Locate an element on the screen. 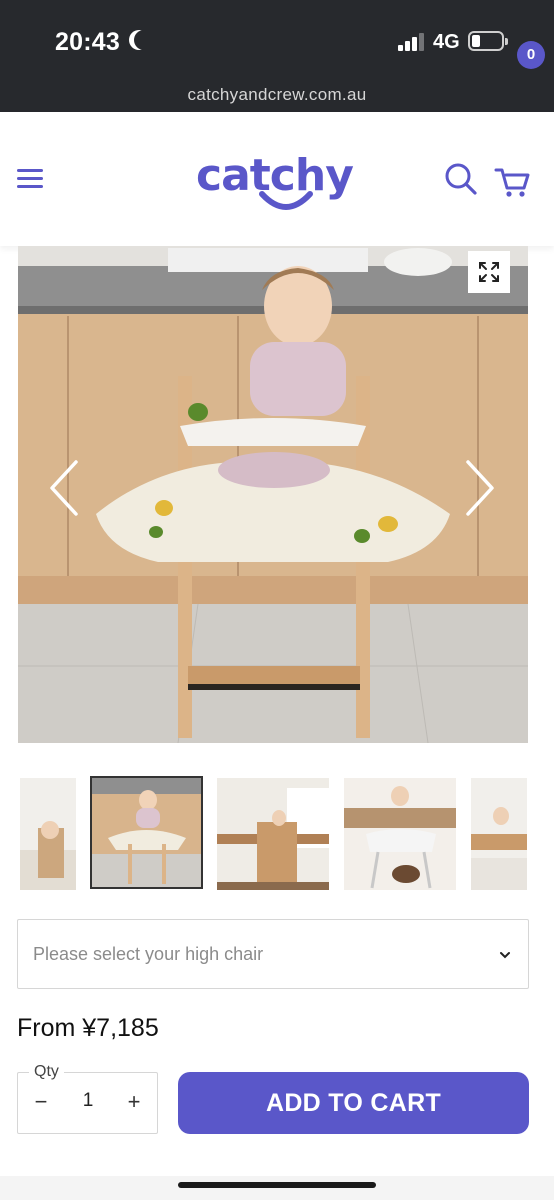 This screenshot has width=554, height=1200. network-label: 4G is located at coordinates (446, 42).